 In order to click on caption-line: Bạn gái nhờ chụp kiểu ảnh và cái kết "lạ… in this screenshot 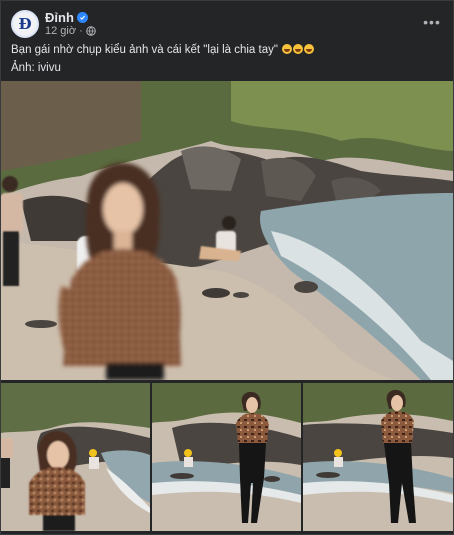, I will do `click(163, 50)`.